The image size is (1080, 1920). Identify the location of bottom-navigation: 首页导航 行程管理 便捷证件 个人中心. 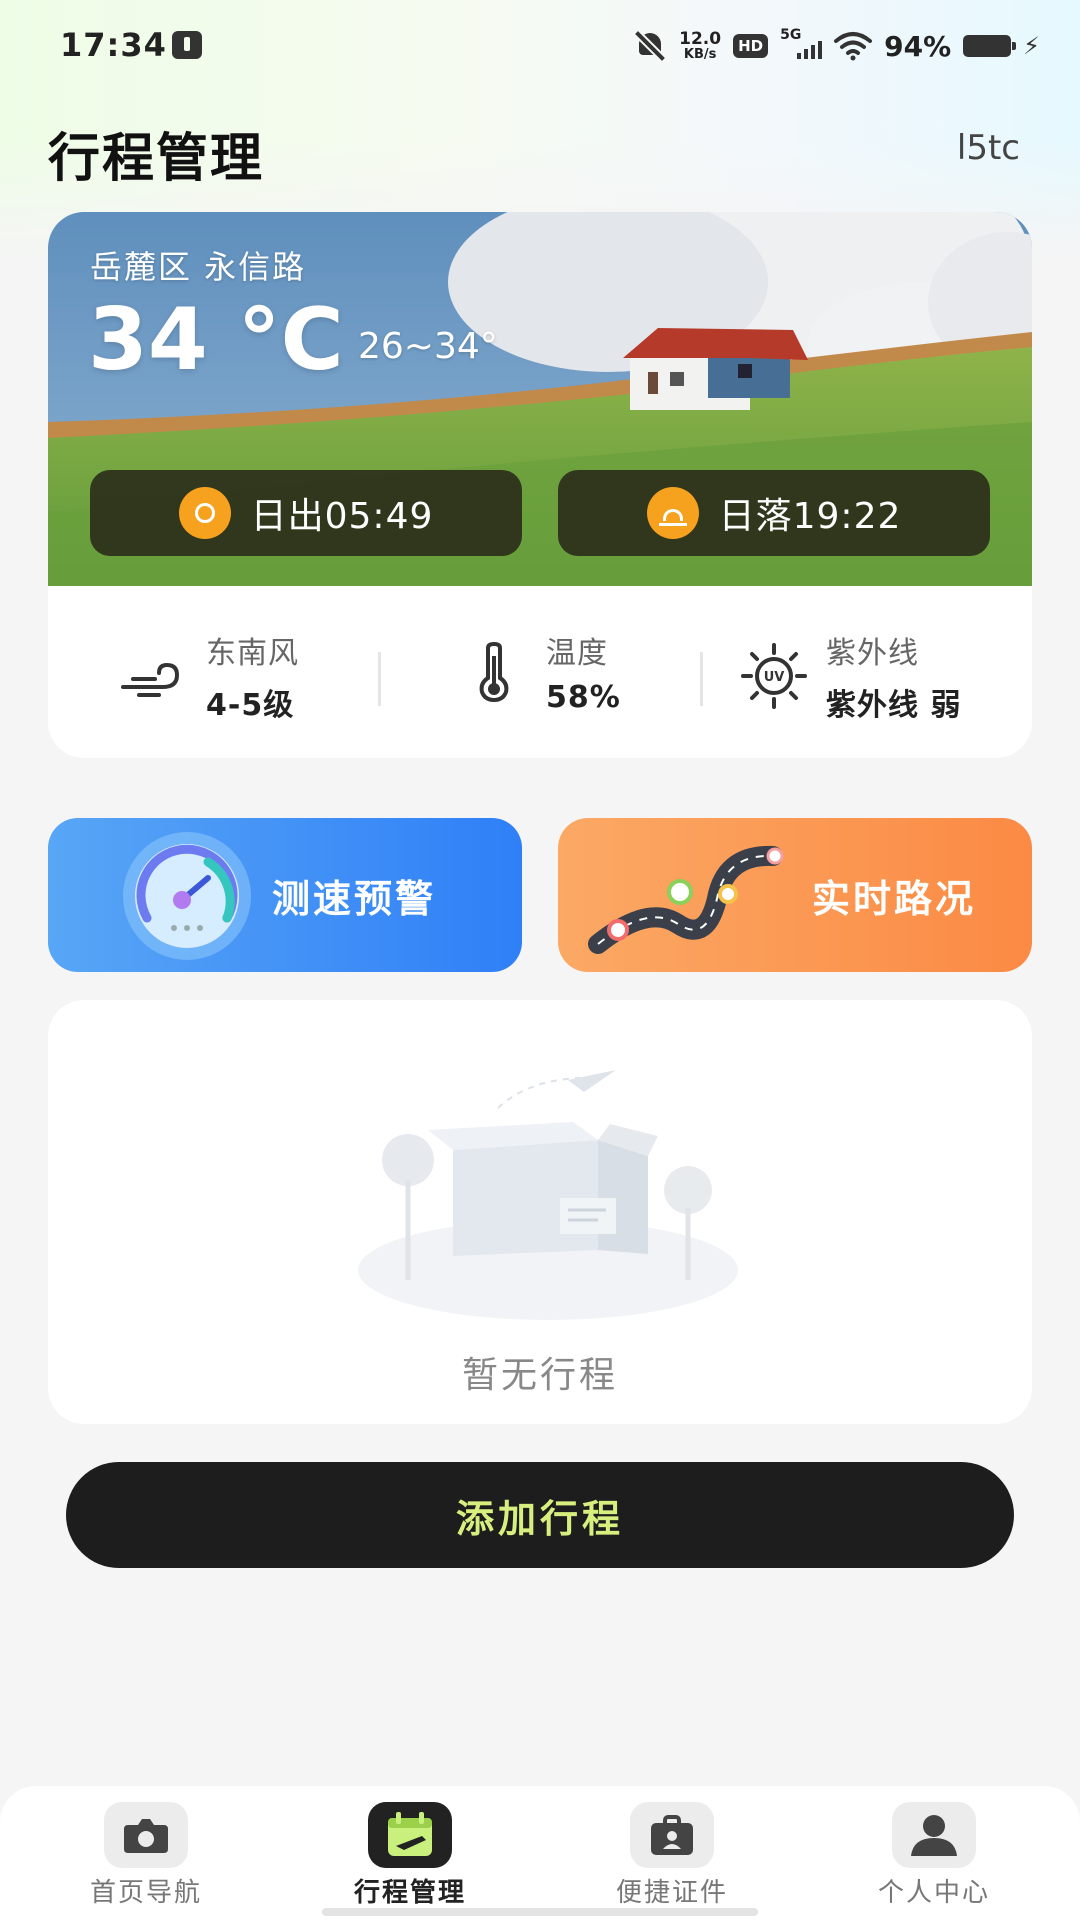
(540, 1853).